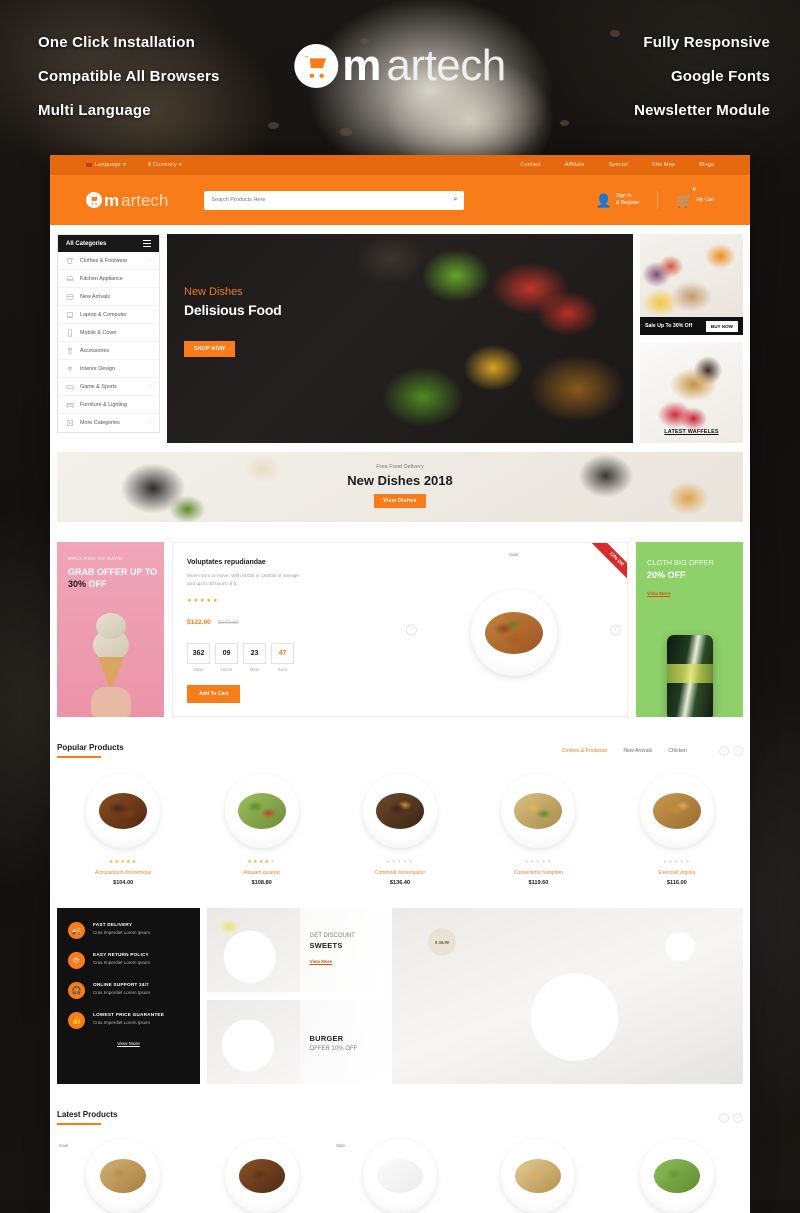 Image resolution: width=800 pixels, height=1213 pixels. Describe the element at coordinates (702, 110) in the screenshot. I see `promo-feature: Newsletter Module` at that location.